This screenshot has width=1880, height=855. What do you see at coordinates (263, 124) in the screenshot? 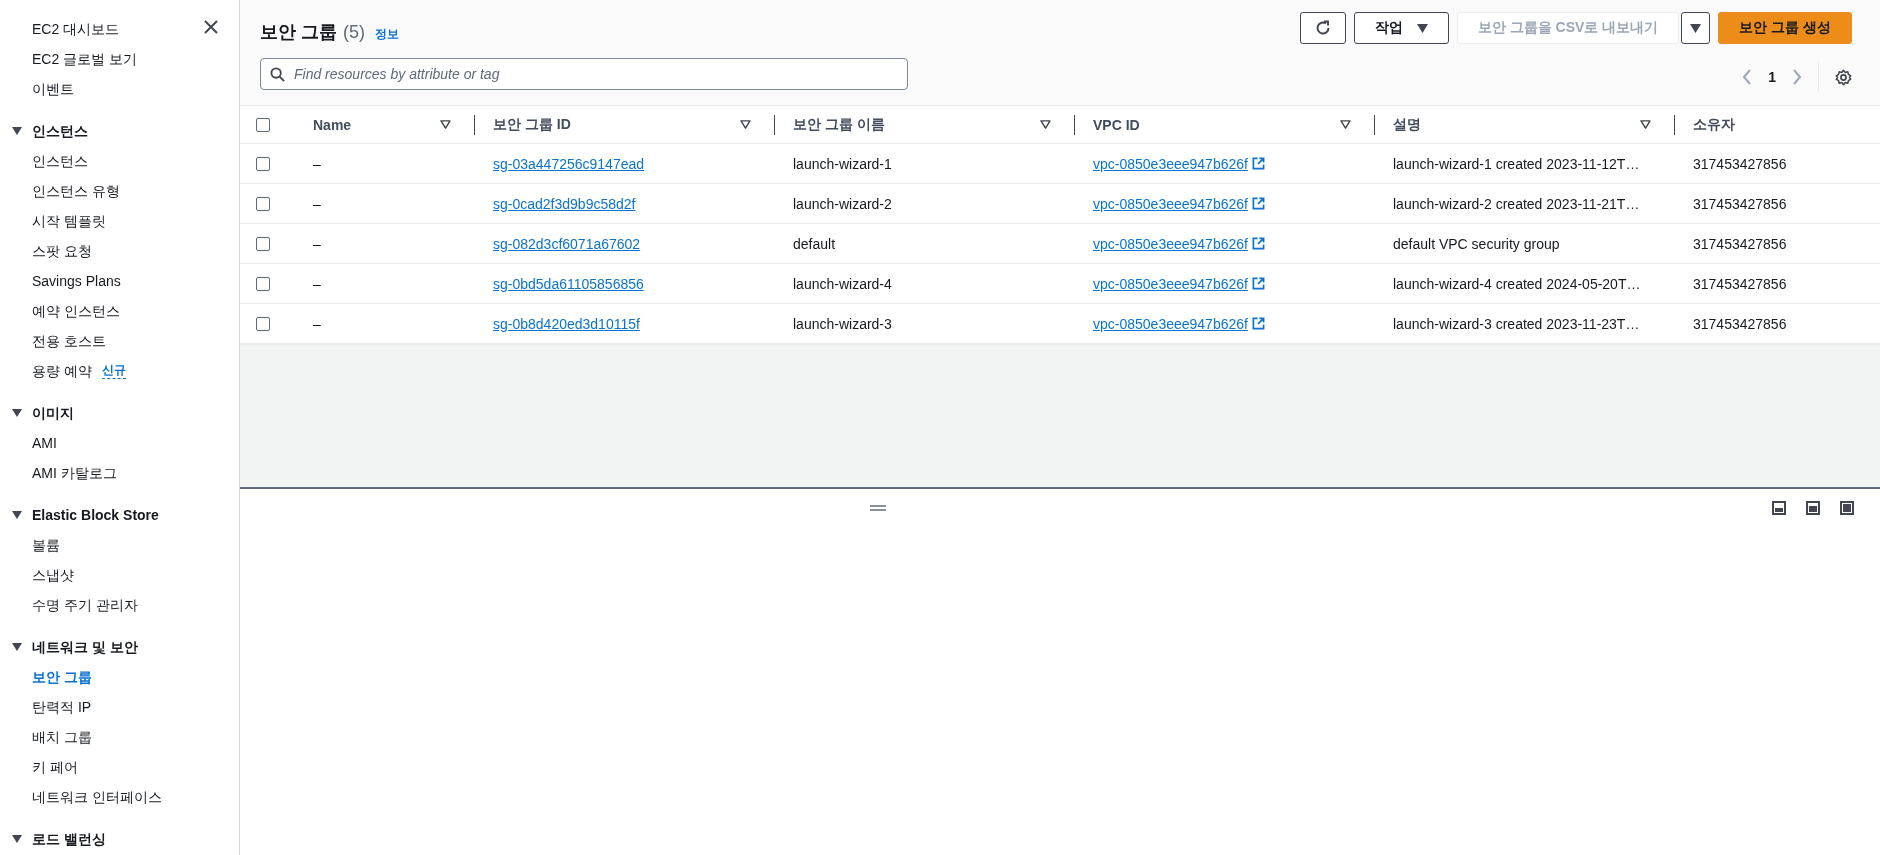
I see `select-all-checkbox` at bounding box center [263, 124].